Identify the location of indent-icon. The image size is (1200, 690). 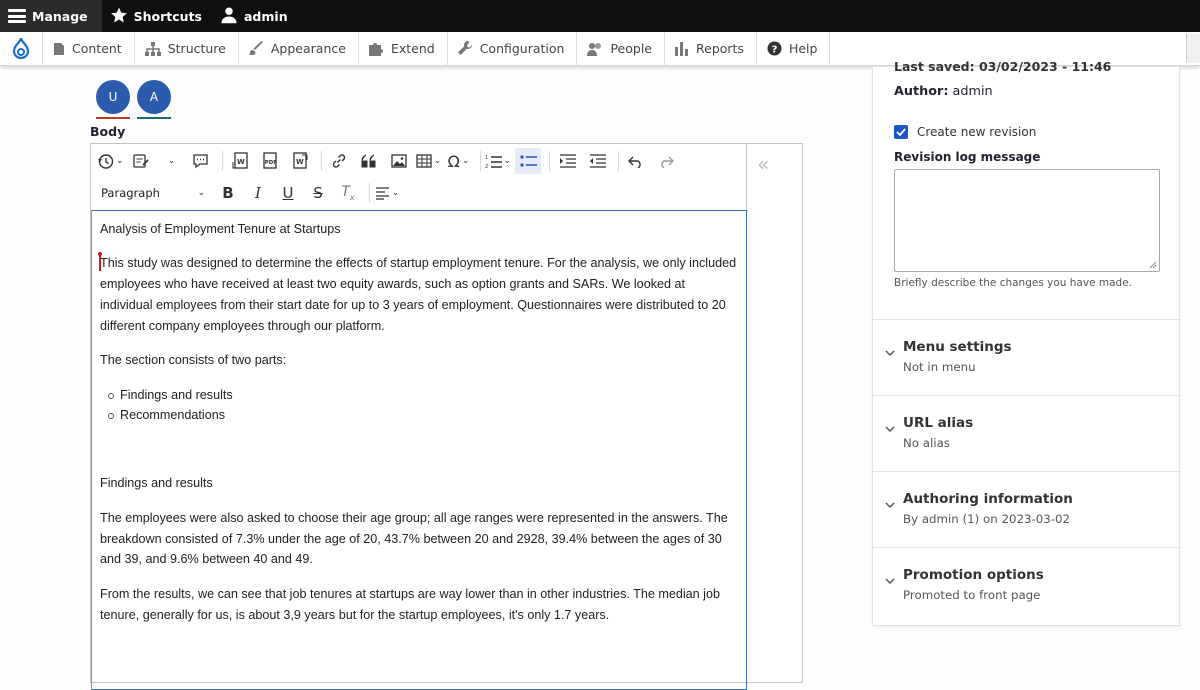
(567, 161).